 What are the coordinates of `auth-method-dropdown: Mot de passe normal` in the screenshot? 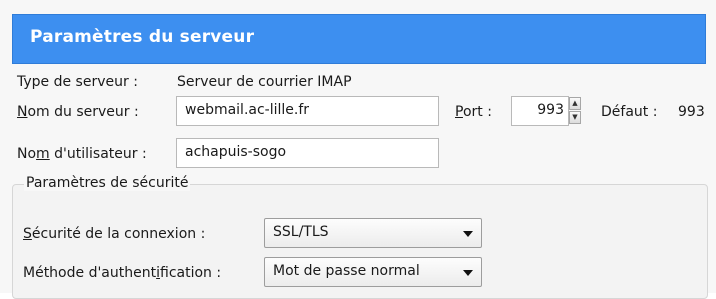 It's located at (373, 272).